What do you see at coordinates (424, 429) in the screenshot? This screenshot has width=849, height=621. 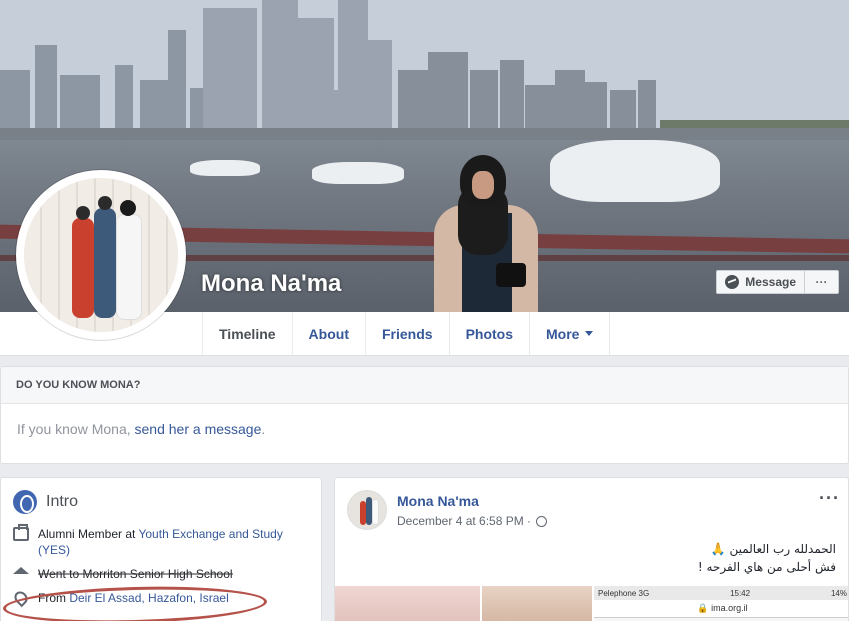 I see `card-body: If you know Mona, send her a message.` at bounding box center [424, 429].